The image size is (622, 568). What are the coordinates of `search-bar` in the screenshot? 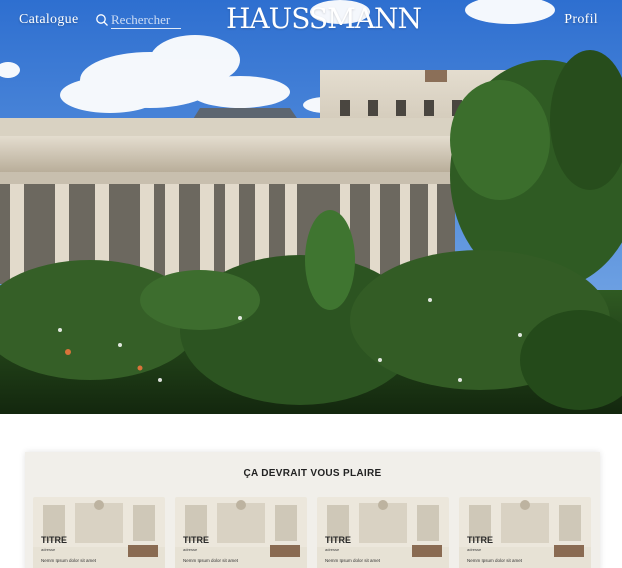 It's located at (140, 21).